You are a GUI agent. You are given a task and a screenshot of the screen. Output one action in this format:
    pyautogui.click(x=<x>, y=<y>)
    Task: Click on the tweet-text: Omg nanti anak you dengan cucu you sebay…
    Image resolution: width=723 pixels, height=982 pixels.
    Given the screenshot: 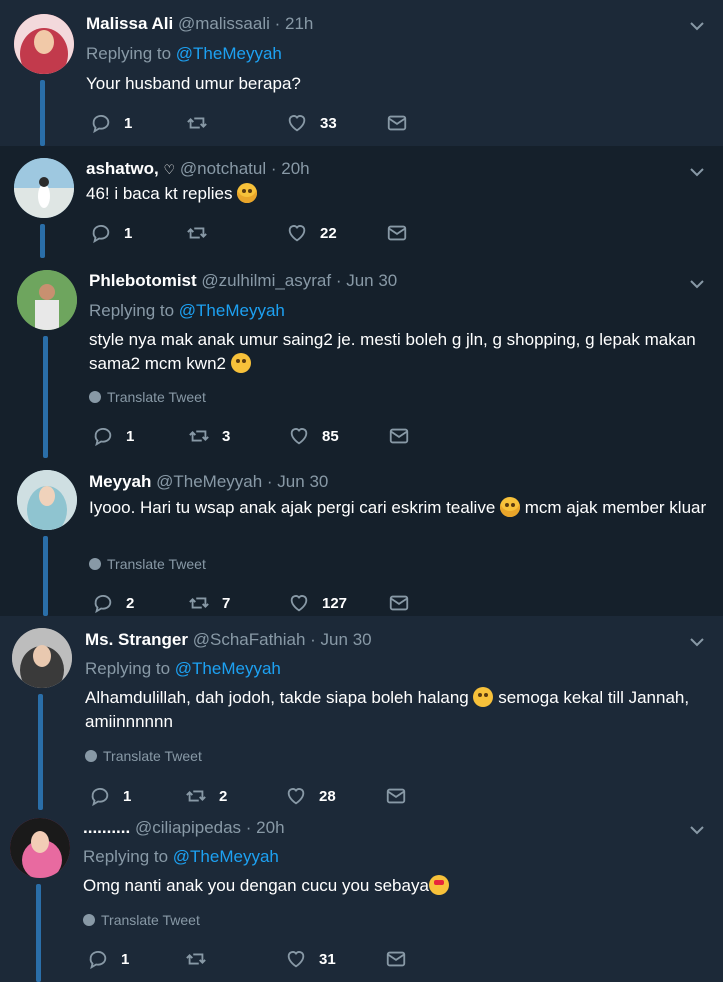 What is the action you would take?
    pyautogui.click(x=393, y=886)
    